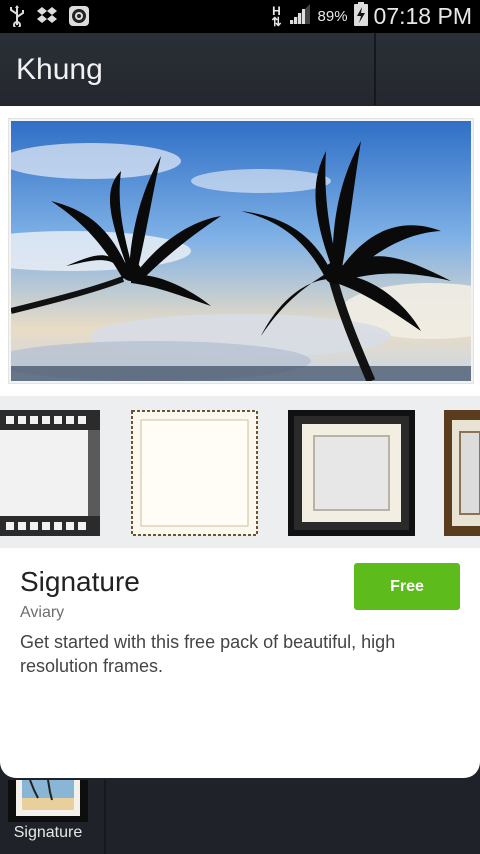 Image resolution: width=480 pixels, height=854 pixels. What do you see at coordinates (50, 473) in the screenshot?
I see `film-strip-frame-preview` at bounding box center [50, 473].